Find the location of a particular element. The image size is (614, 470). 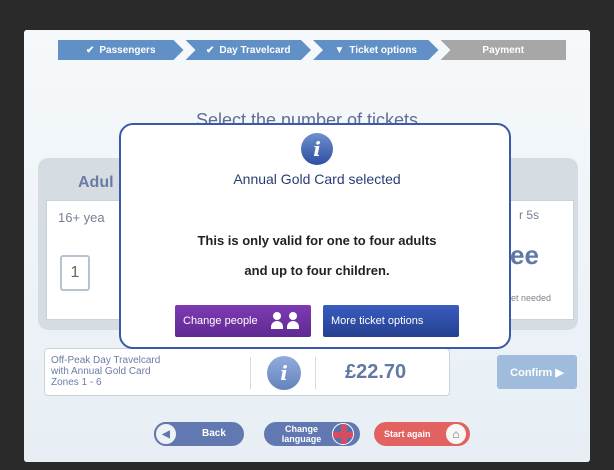

change-people-button: Change people is located at coordinates (243, 321).